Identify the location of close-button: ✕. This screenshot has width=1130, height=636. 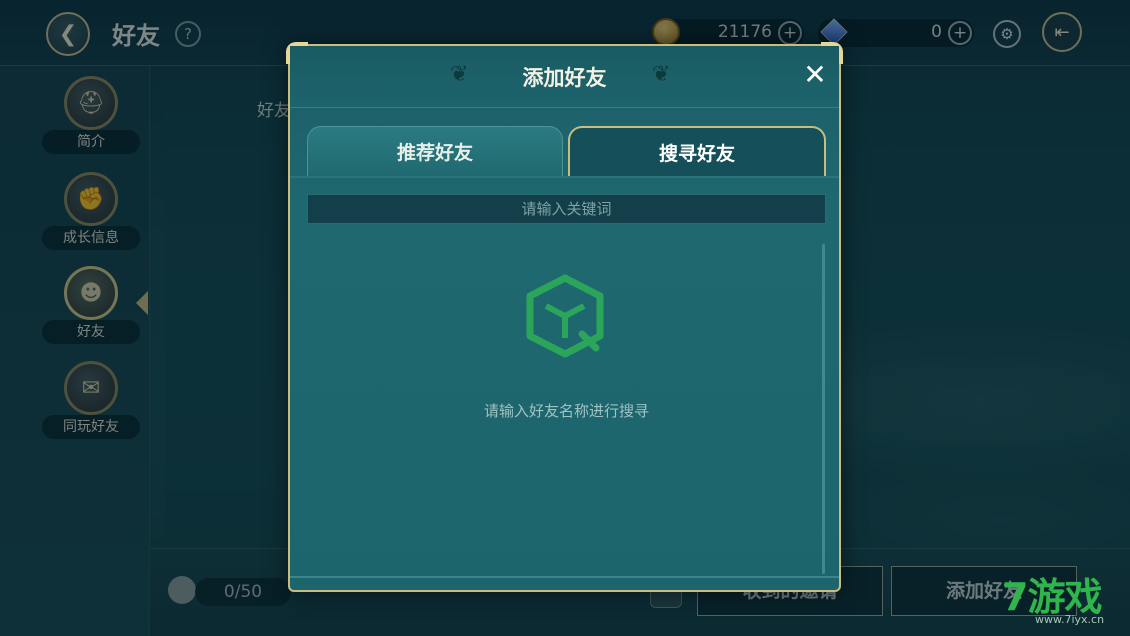
(815, 75).